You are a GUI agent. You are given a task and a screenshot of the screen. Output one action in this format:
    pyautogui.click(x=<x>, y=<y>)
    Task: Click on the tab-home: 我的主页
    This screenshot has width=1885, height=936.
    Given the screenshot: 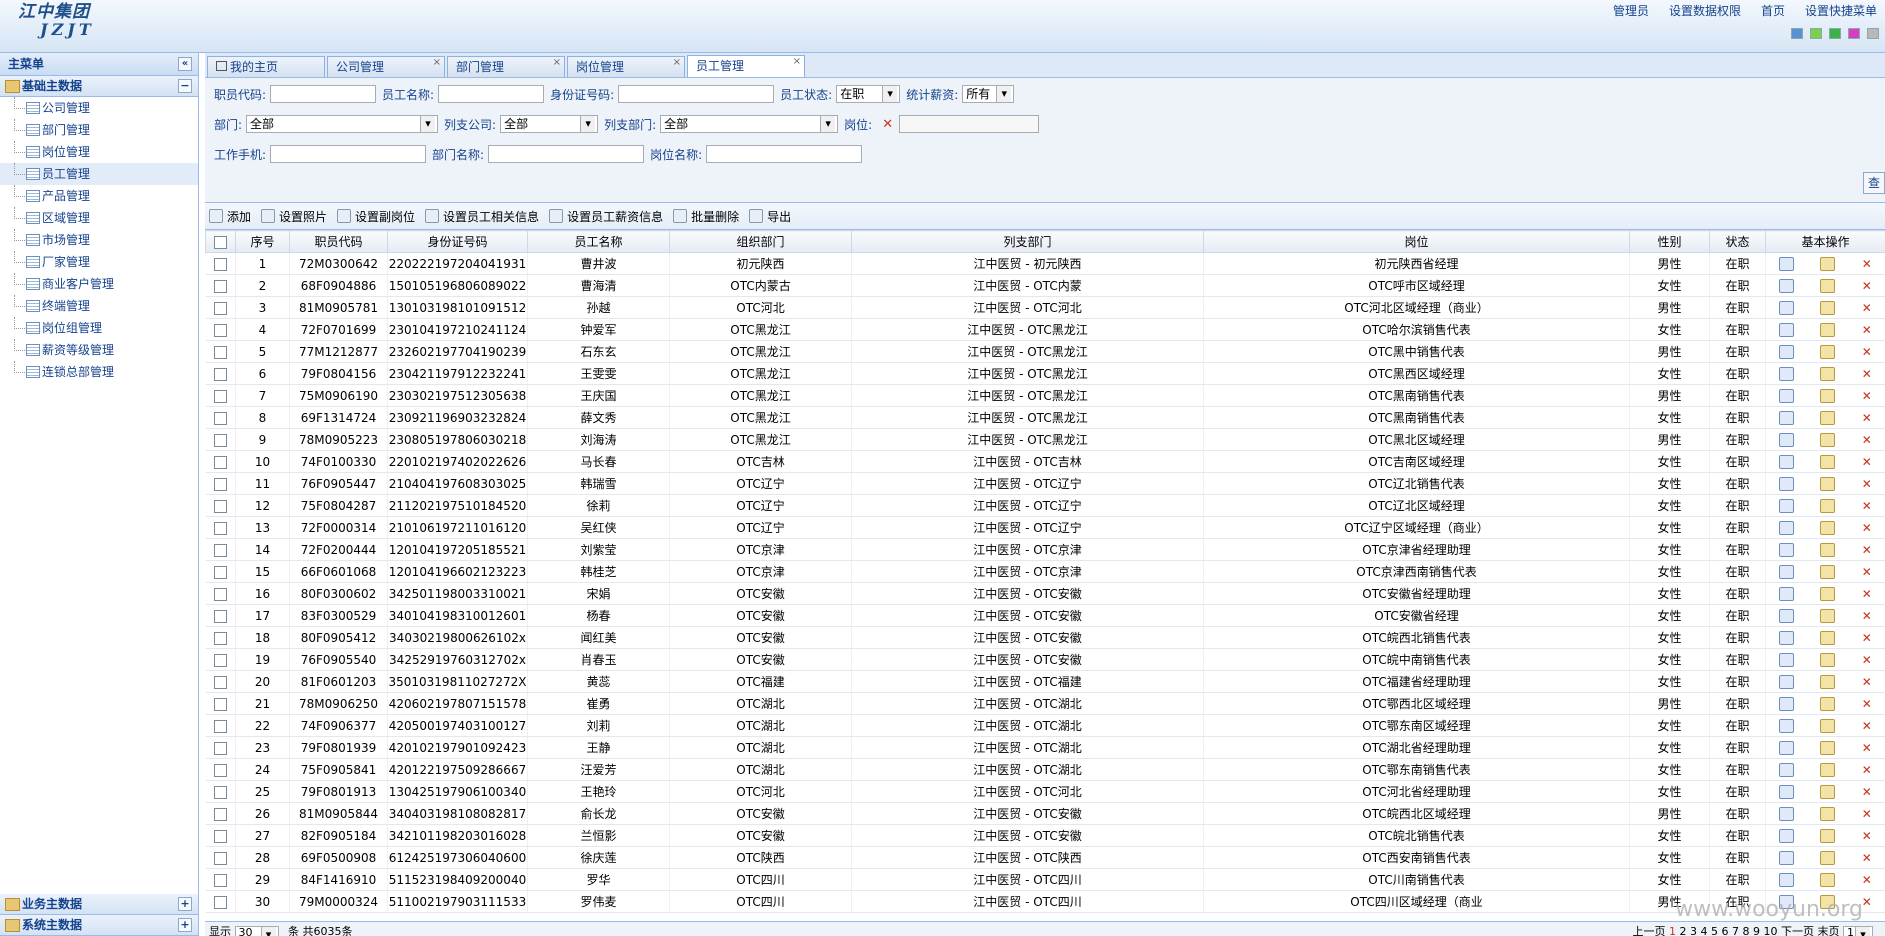 What is the action you would take?
    pyautogui.click(x=266, y=66)
    